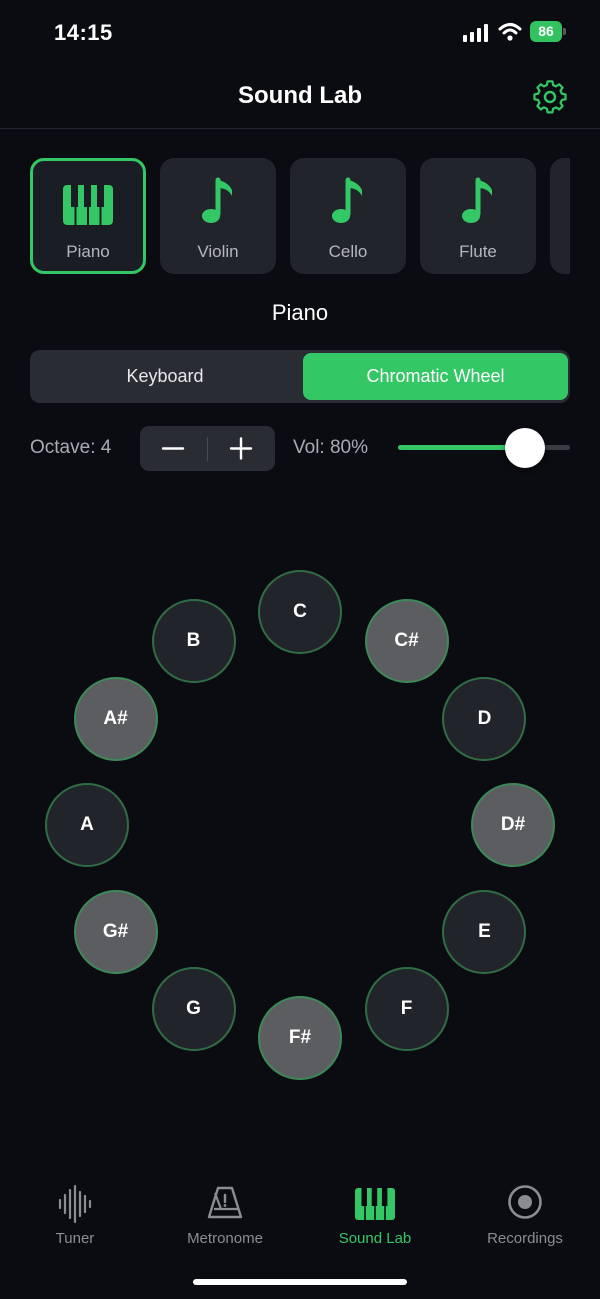 The image size is (600, 1299). I want to click on note-button-d: D, so click(484, 718).